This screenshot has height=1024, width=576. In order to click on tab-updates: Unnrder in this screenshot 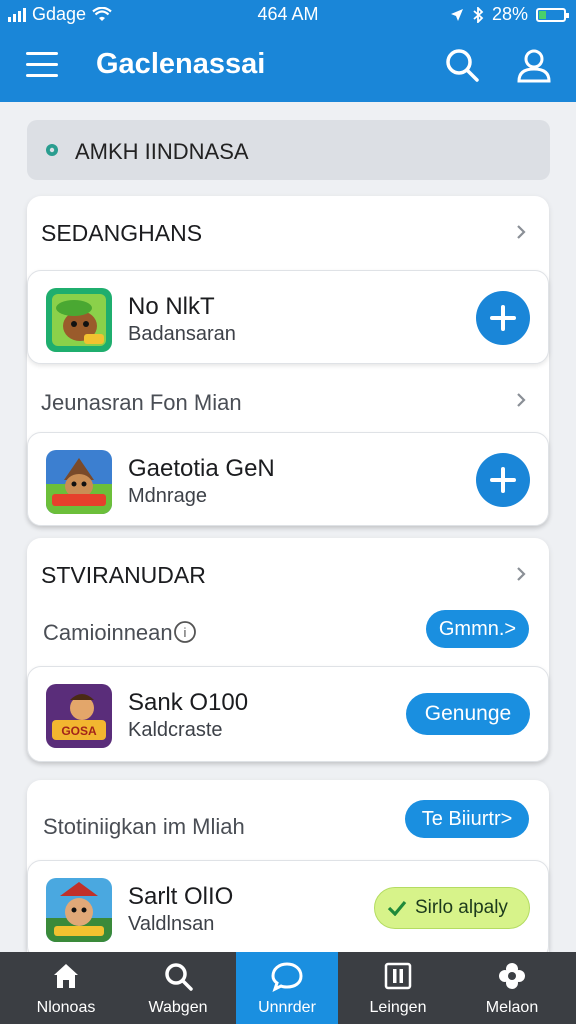, I will do `click(287, 988)`.